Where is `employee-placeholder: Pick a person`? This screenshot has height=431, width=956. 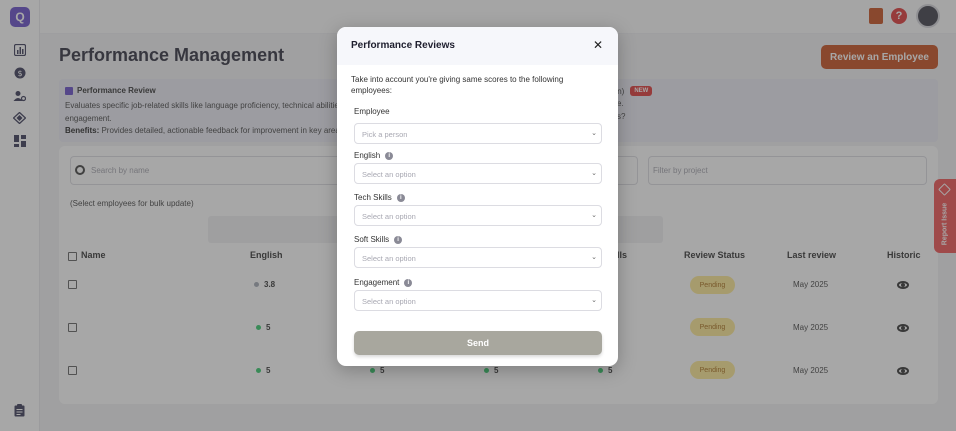
employee-placeholder: Pick a person is located at coordinates (385, 134).